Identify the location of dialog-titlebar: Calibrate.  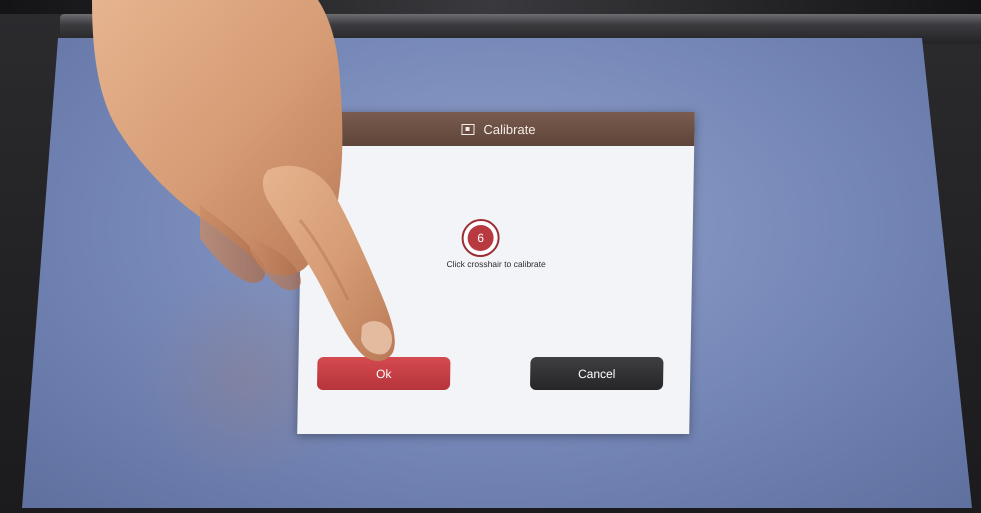
(498, 129).